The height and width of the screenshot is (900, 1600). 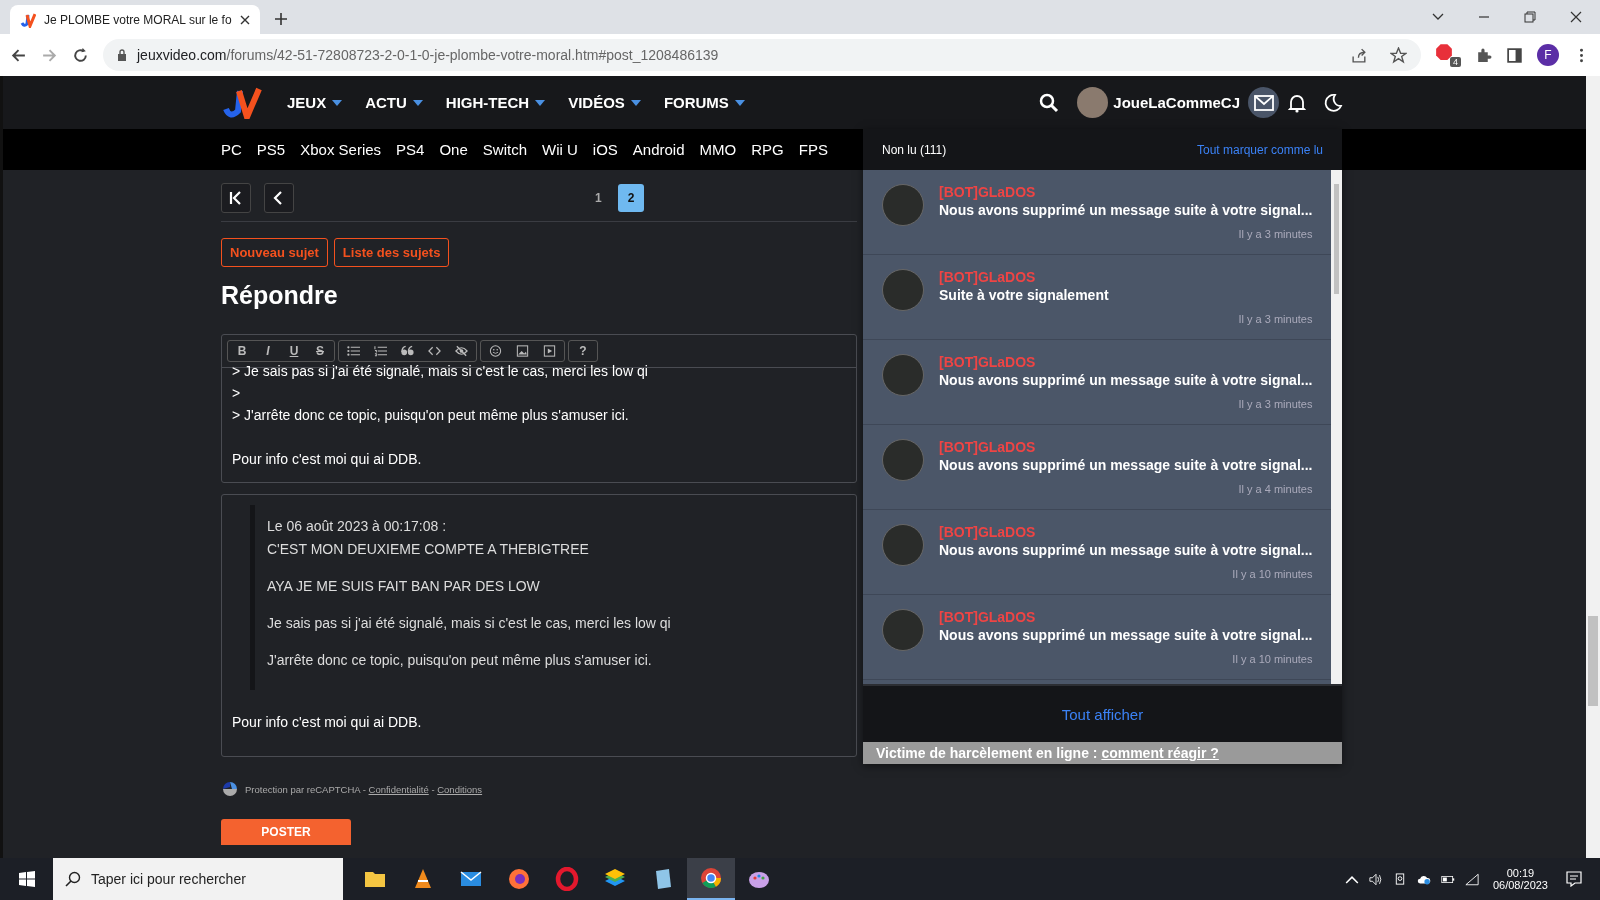 I want to click on close-tab-icon, so click(x=244, y=19).